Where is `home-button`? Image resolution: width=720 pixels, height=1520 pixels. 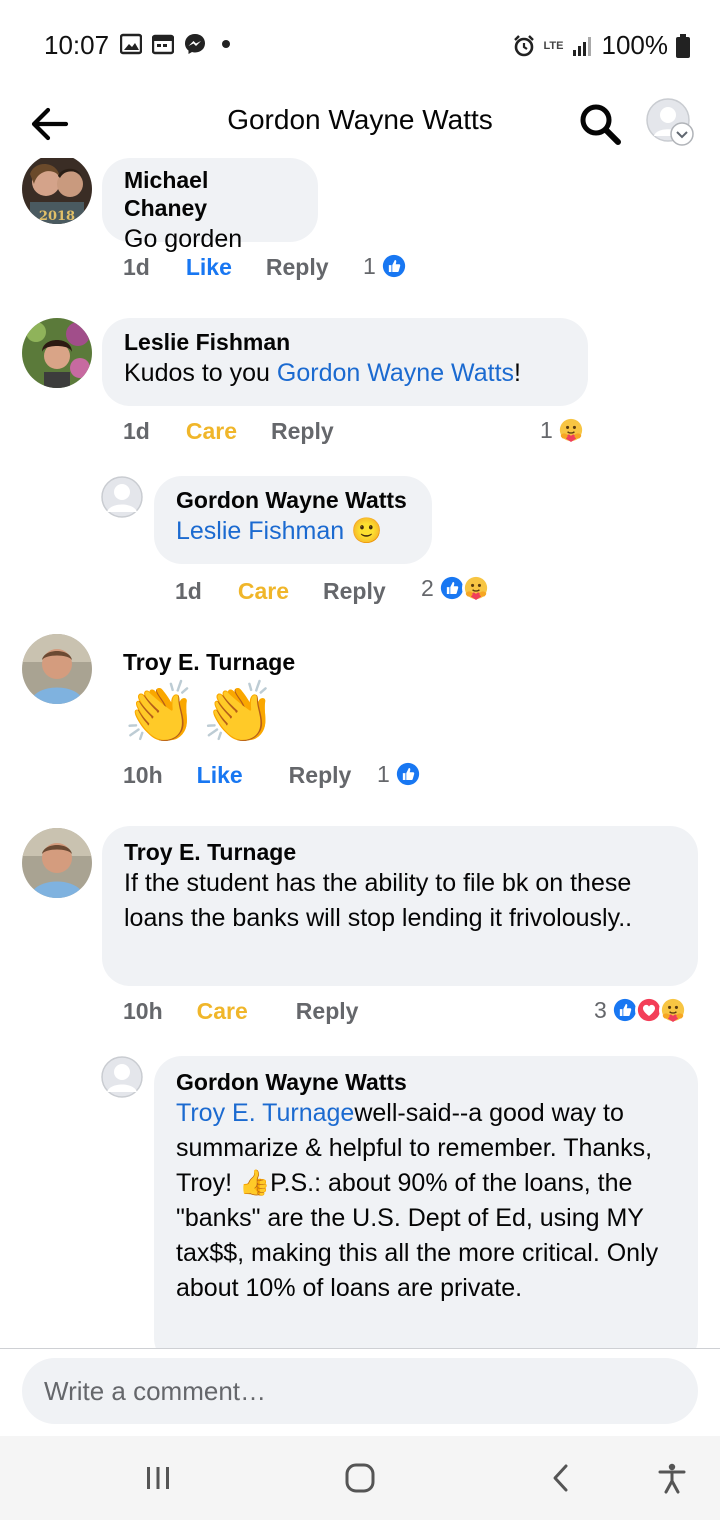 home-button is located at coordinates (360, 1478).